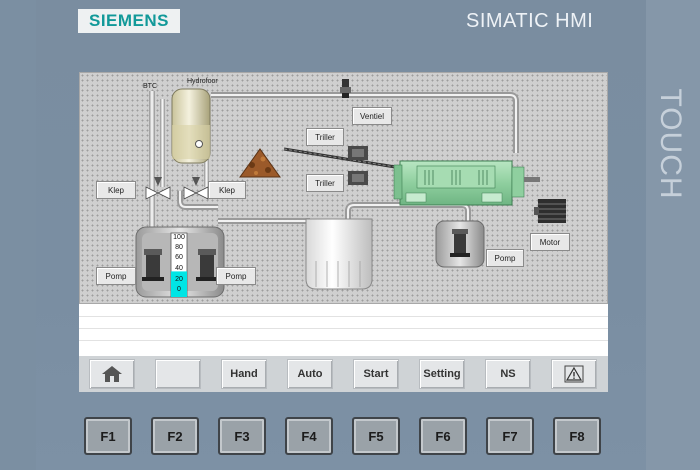  What do you see at coordinates (179, 279) in the screenshot?
I see `level-tick-20: 20` at bounding box center [179, 279].